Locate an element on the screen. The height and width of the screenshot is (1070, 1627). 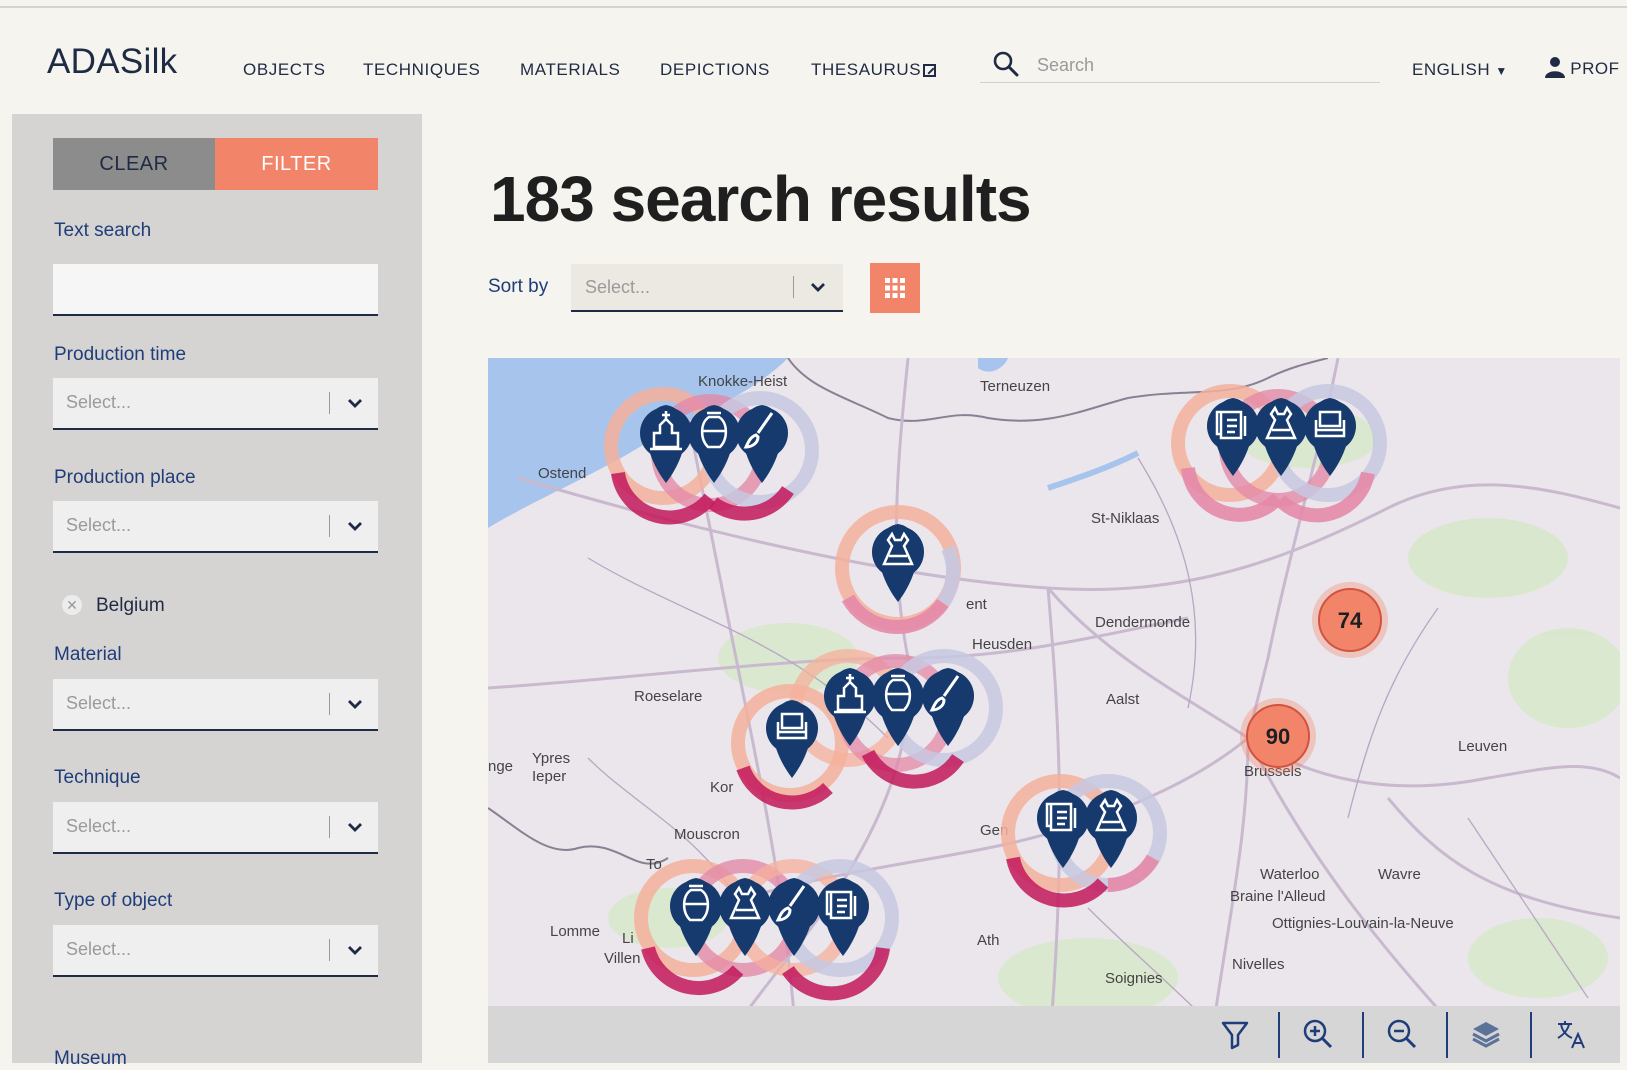
text-search-label: Text search is located at coordinates (103, 230).